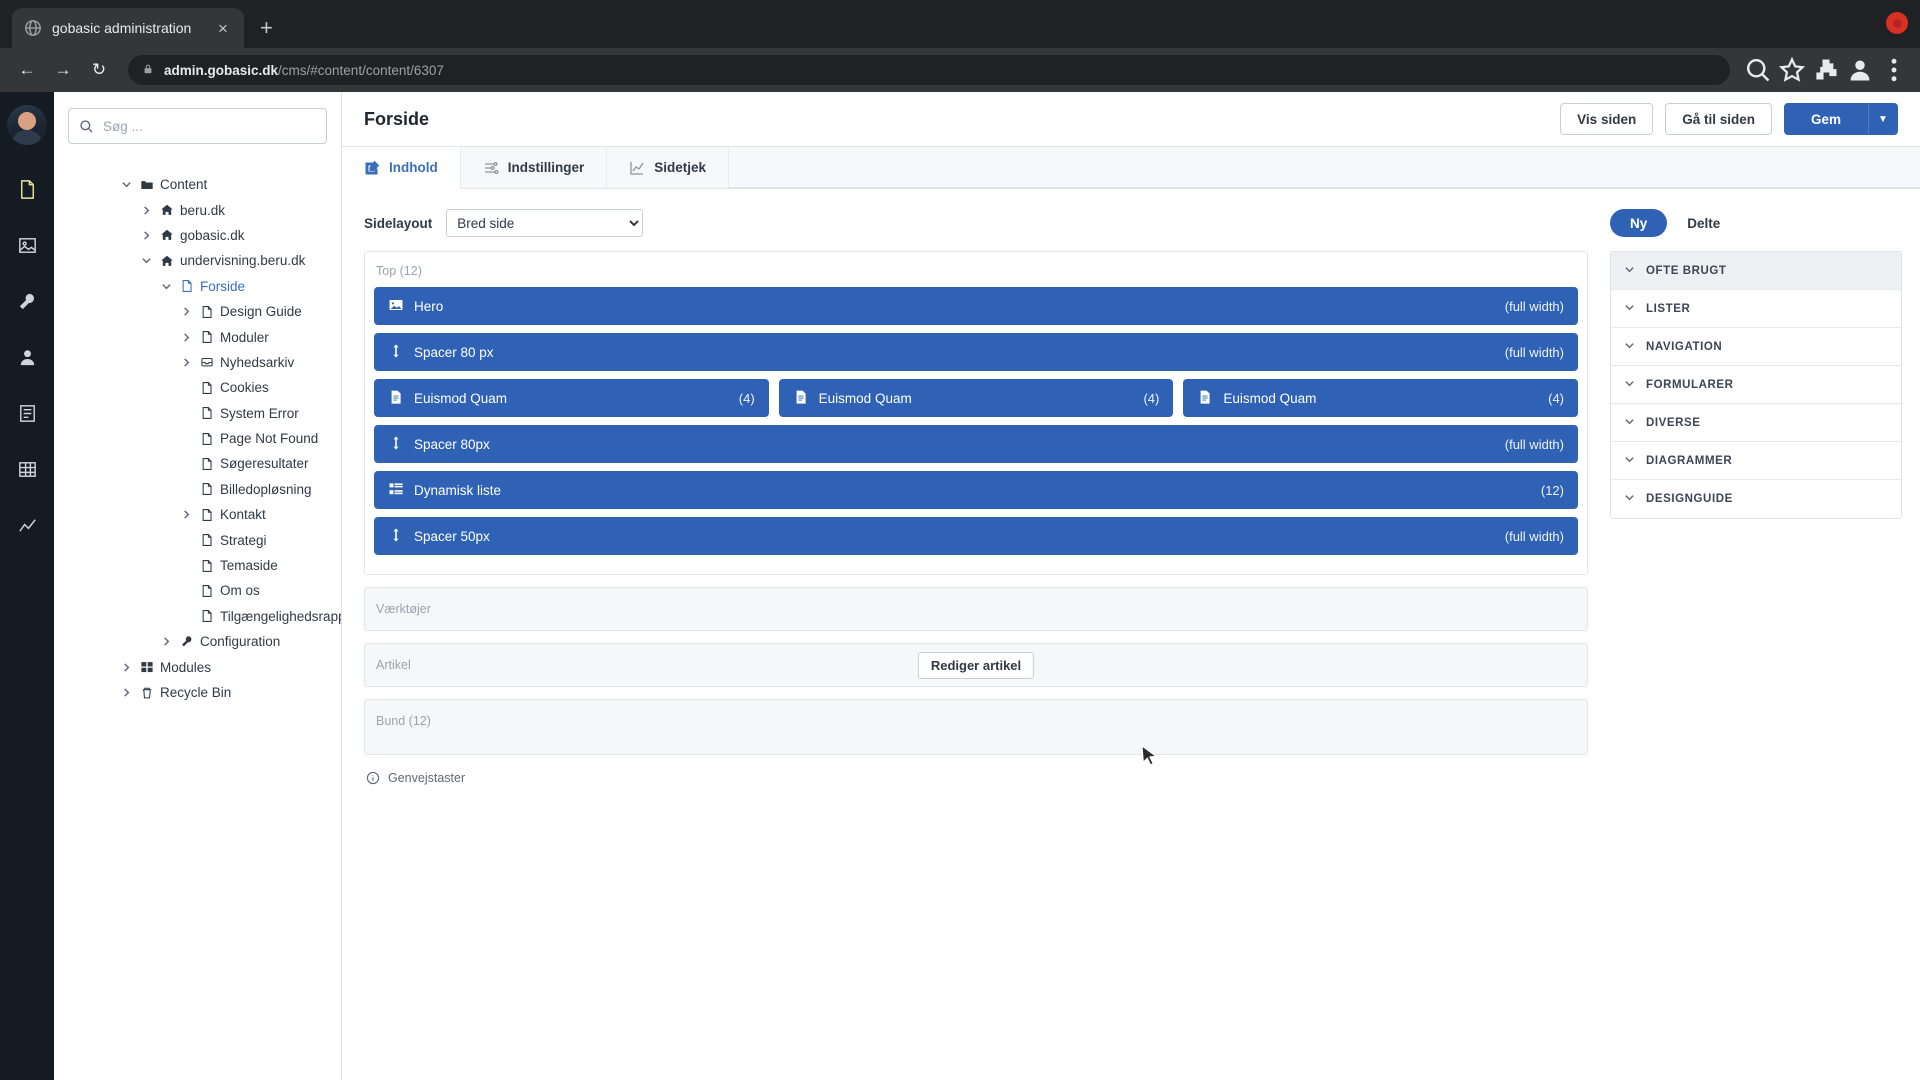  Describe the element at coordinates (1756, 423) in the screenshot. I see `accordion-section-diverse: DIVERSE` at that location.